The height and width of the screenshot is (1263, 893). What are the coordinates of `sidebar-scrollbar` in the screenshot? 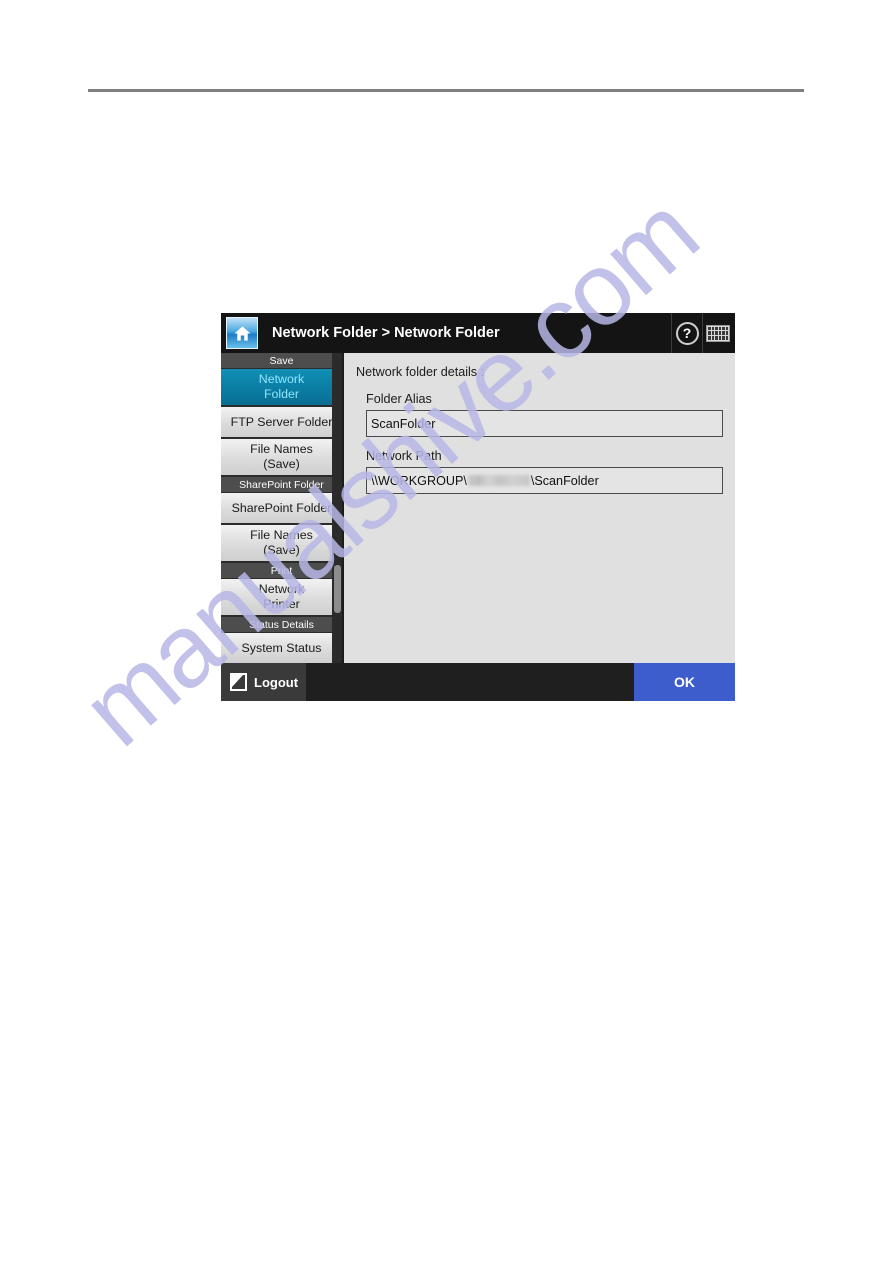 It's located at (337, 508).